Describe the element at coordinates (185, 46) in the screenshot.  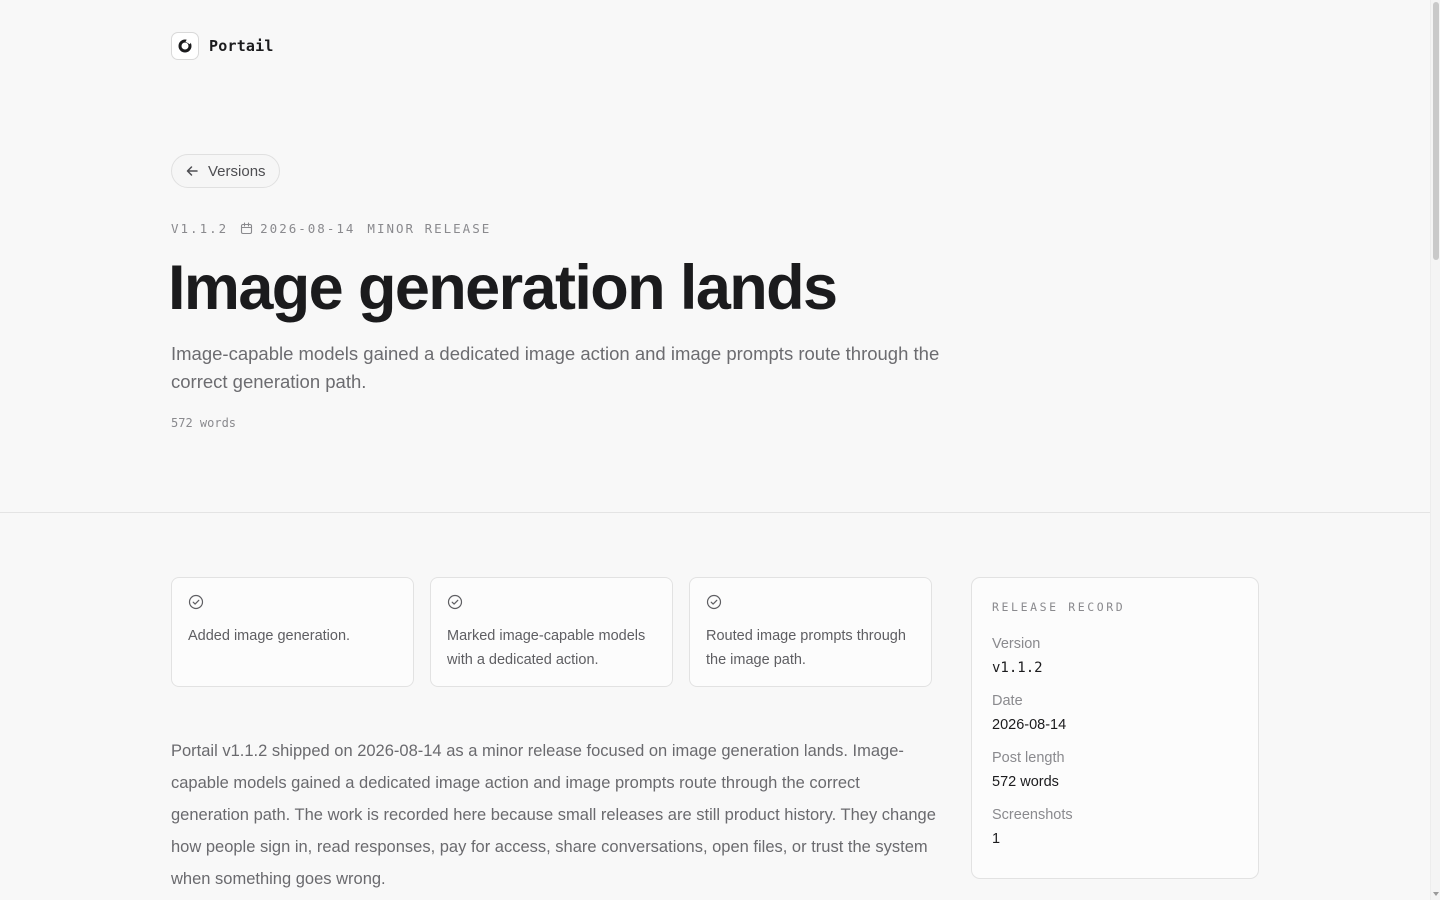
I see `portail-logo-icon` at that location.